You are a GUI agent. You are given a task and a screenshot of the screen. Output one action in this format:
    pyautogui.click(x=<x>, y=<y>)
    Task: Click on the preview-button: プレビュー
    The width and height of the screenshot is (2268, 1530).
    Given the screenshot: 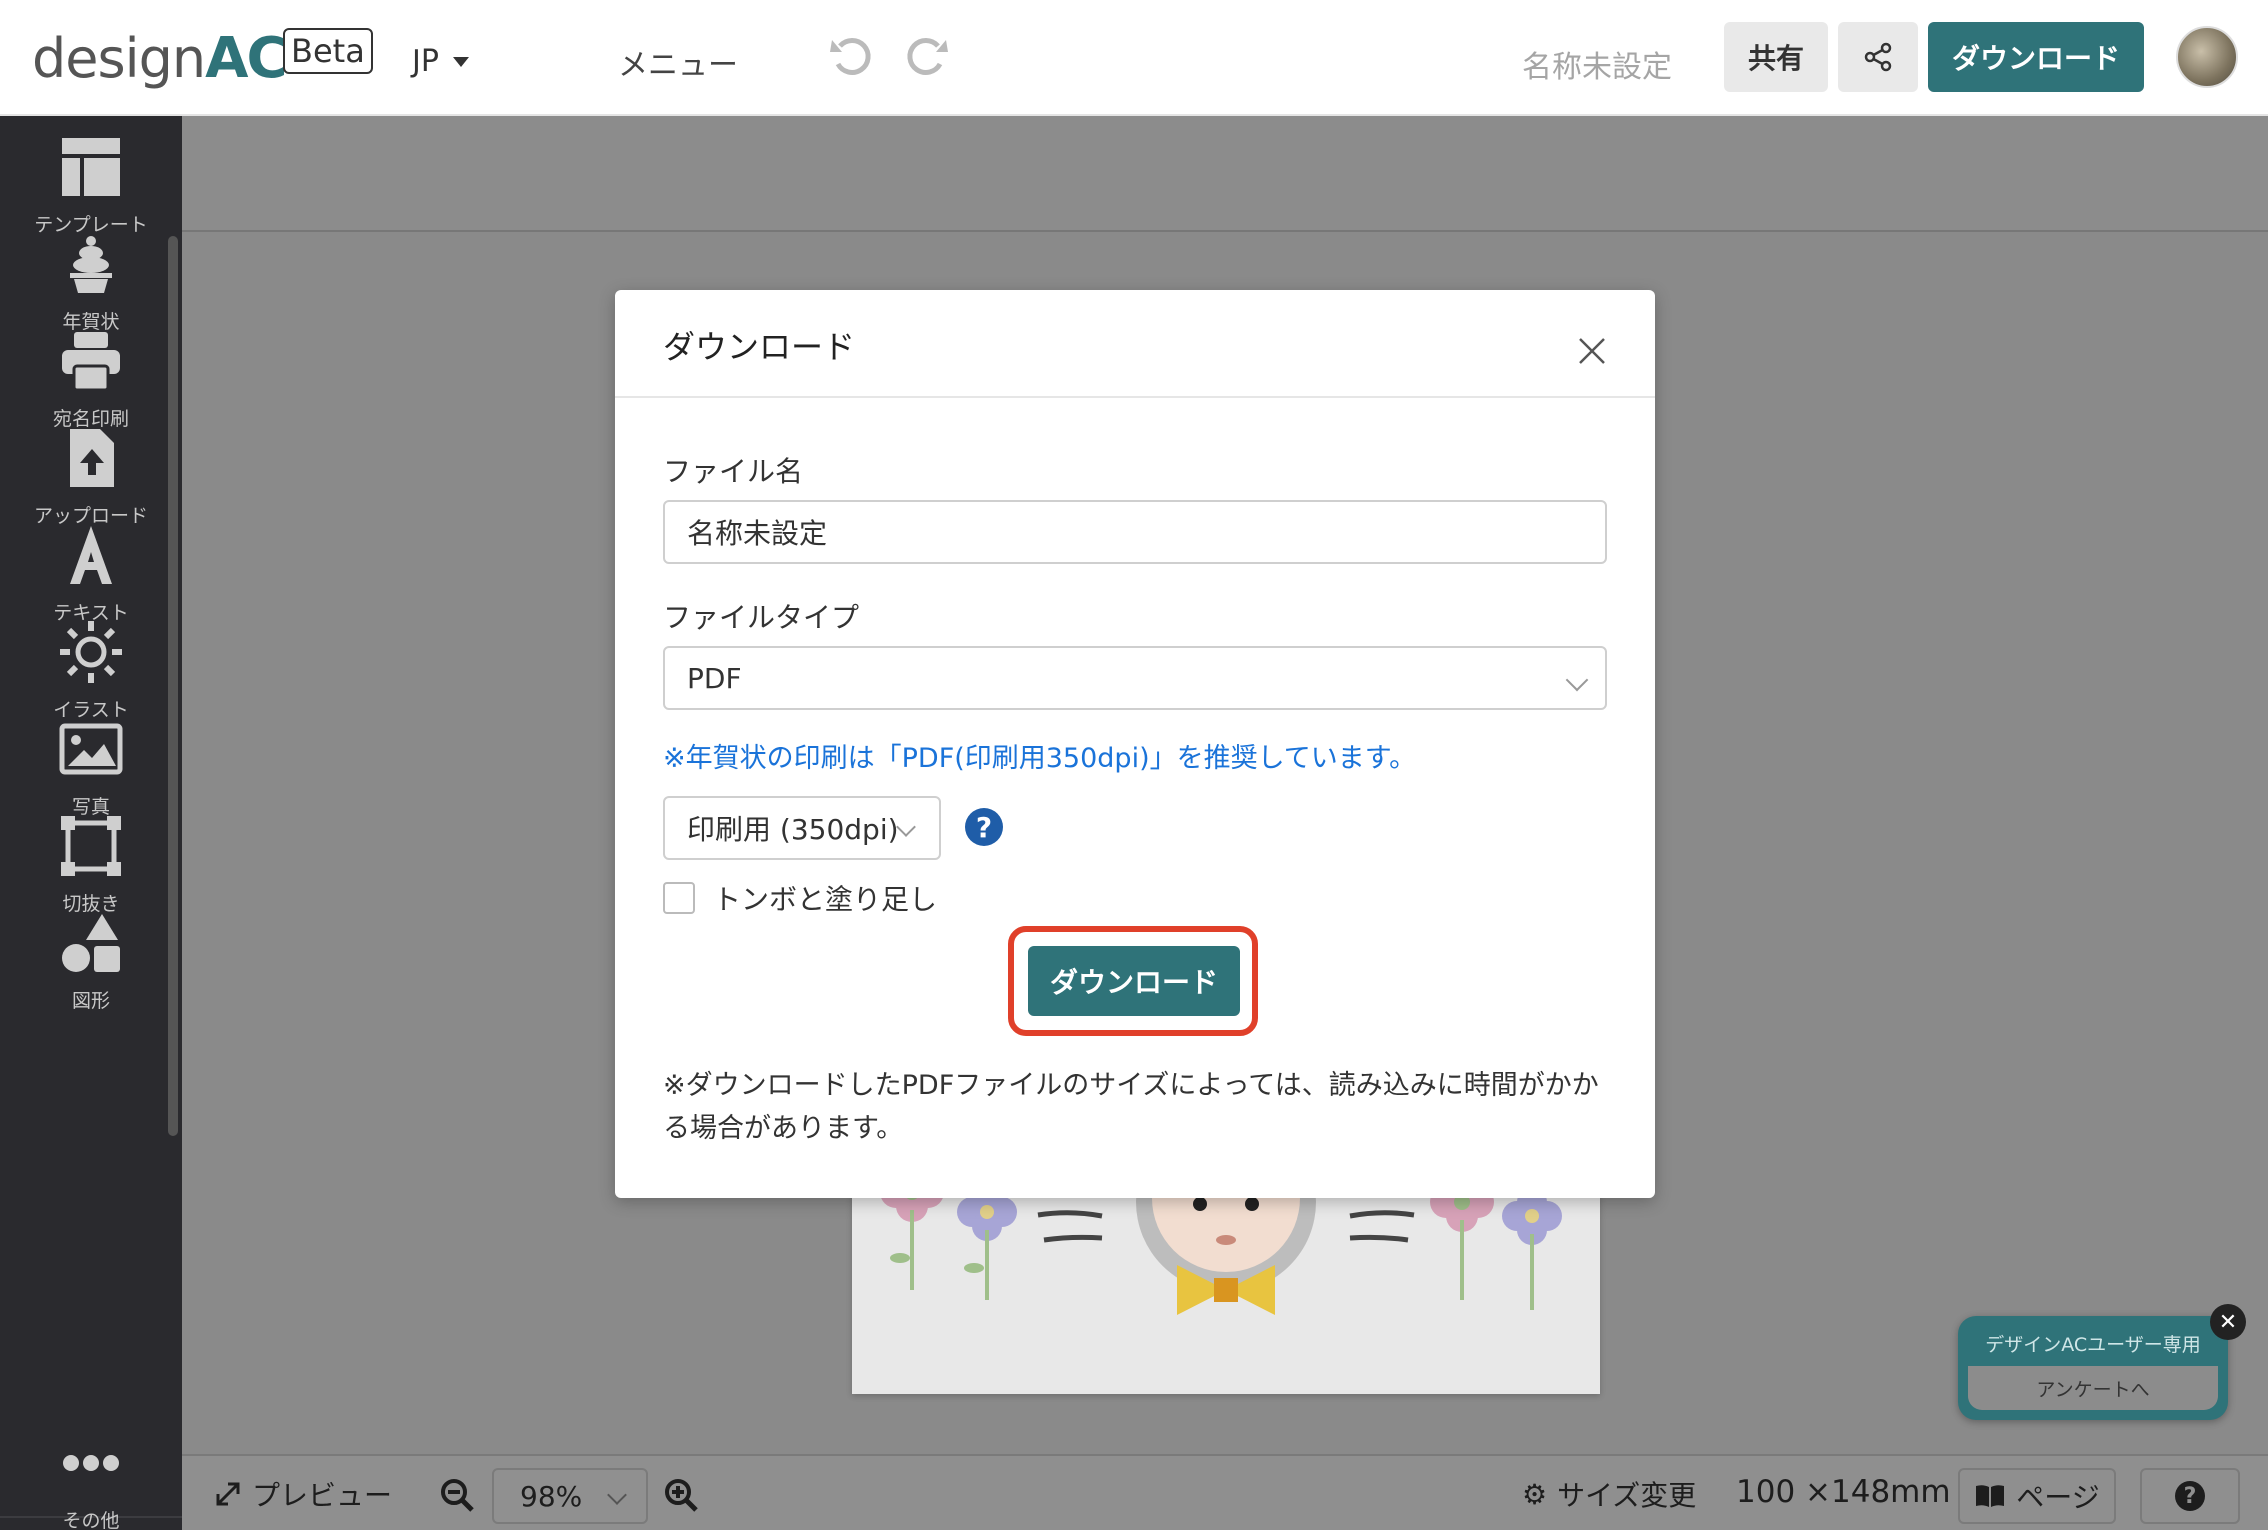 What is the action you would take?
    pyautogui.click(x=303, y=1494)
    